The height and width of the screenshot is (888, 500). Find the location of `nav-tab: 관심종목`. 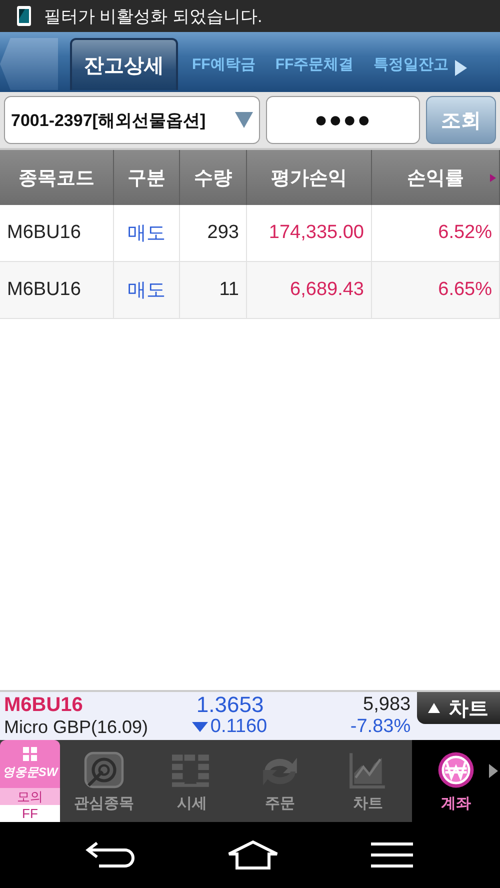

nav-tab: 관심종목 is located at coordinates (104, 781).